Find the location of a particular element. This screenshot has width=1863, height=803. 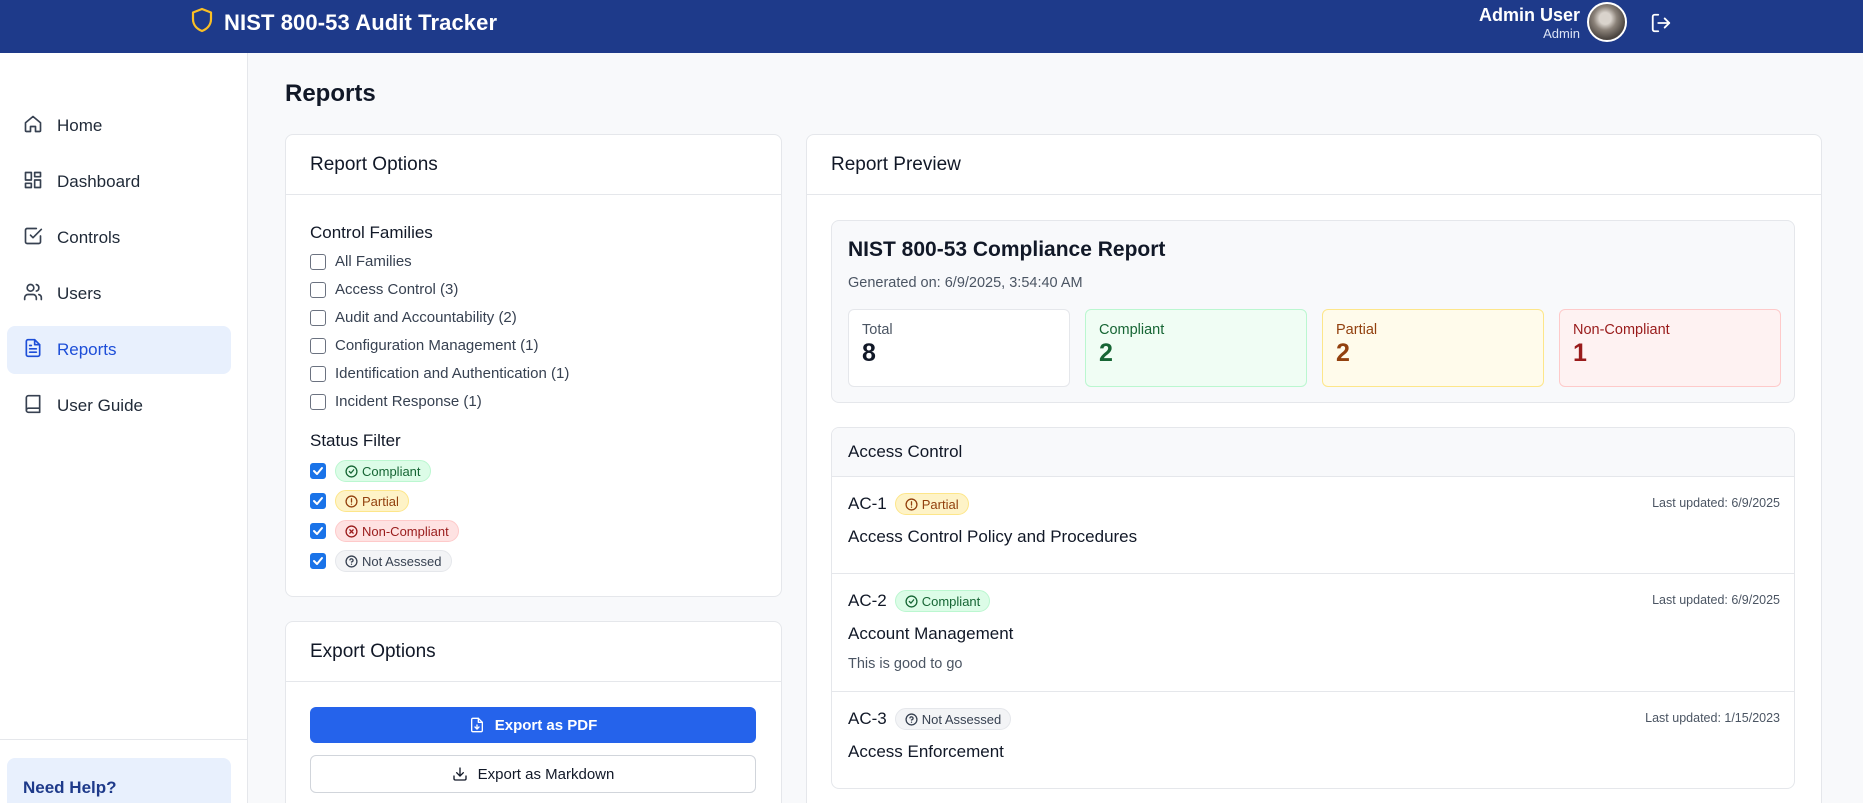

check-circle-icon is located at coordinates (911, 601).